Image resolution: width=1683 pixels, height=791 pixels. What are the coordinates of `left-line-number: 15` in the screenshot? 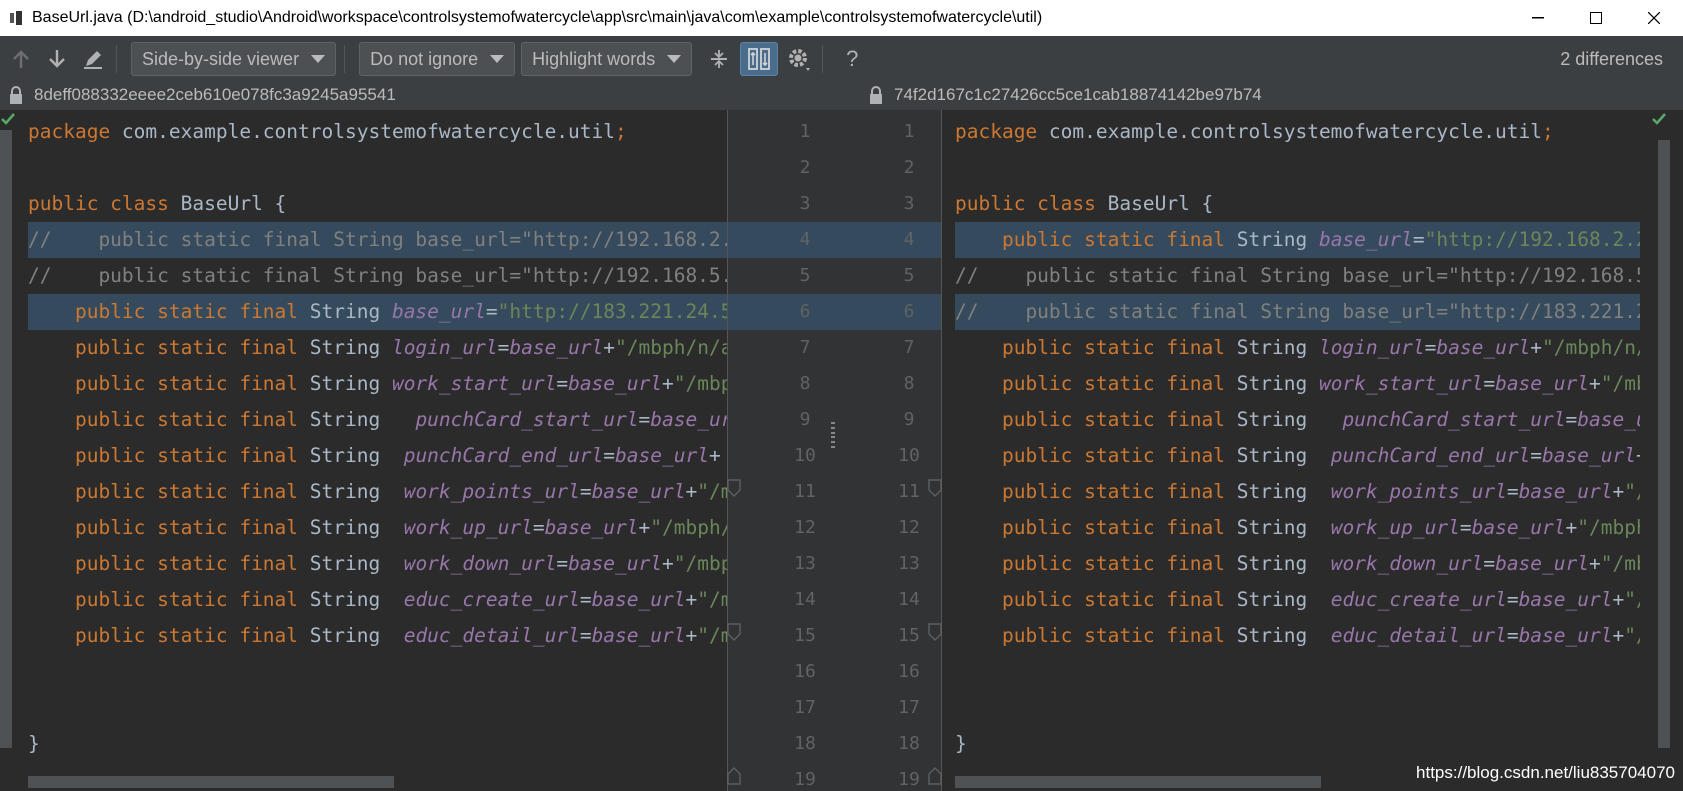 It's located at (805, 635).